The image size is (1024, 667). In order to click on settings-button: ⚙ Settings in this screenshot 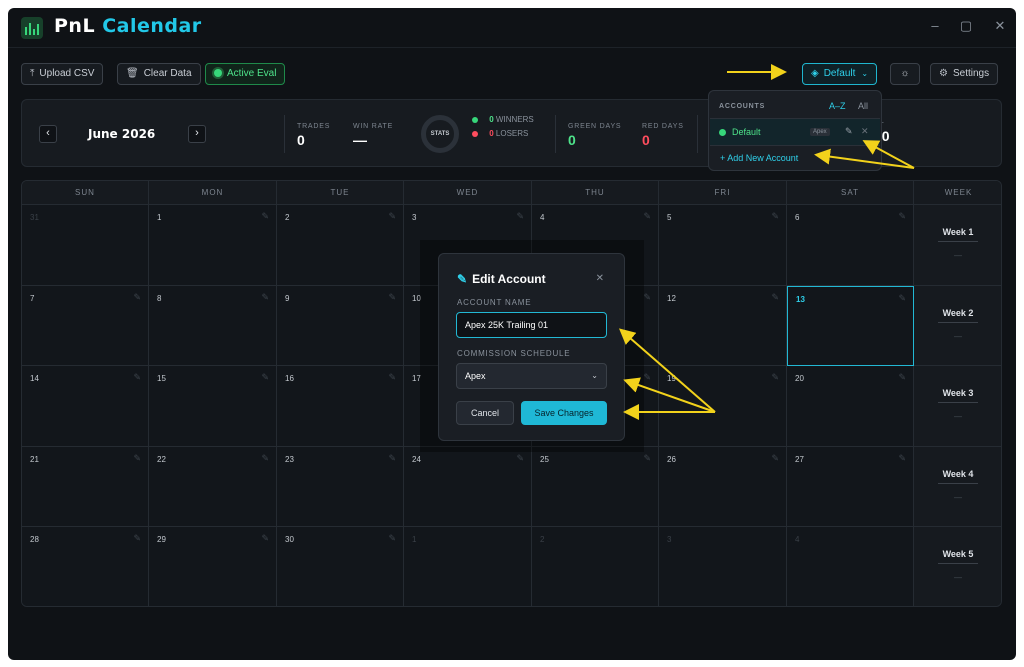, I will do `click(964, 74)`.